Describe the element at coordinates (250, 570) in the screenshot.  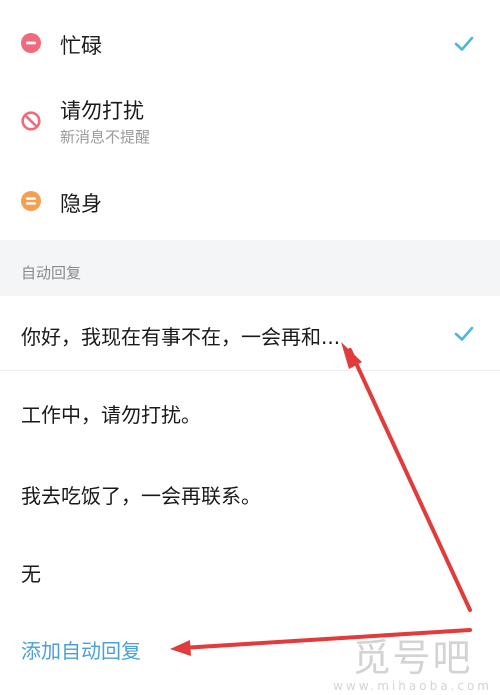
I see `auto-reply-item: 无` at that location.